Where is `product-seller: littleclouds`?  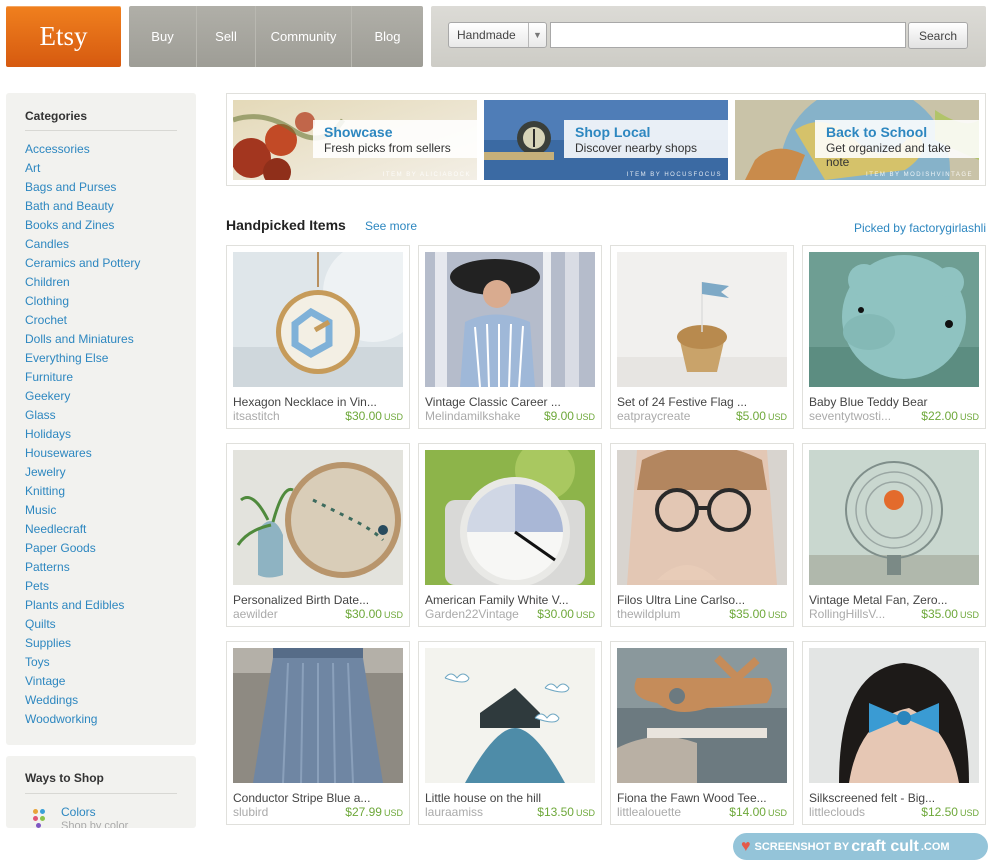 product-seller: littleclouds is located at coordinates (837, 812).